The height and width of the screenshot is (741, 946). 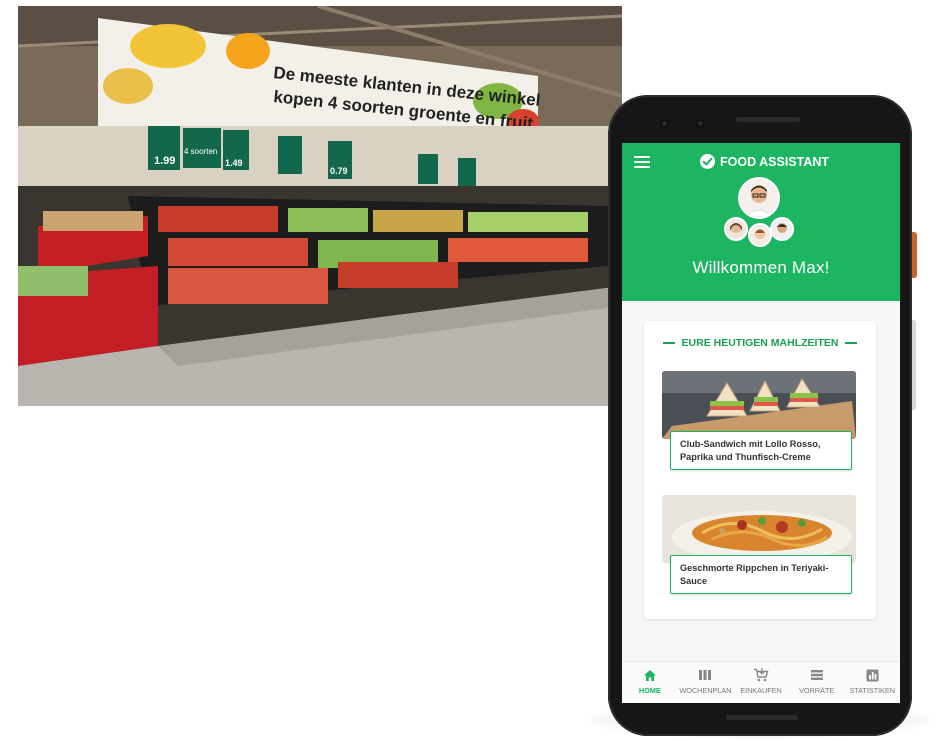 I want to click on bar-chart-icon, so click(x=872, y=675).